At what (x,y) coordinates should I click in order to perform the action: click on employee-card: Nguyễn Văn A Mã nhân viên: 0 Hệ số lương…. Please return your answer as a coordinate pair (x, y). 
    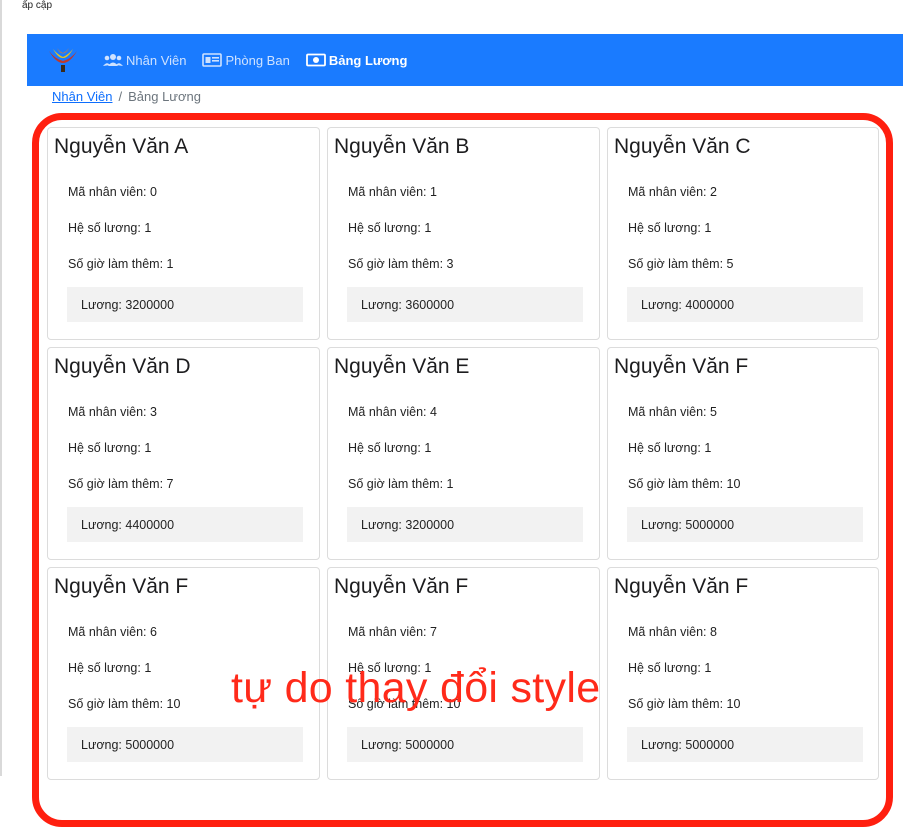
    Looking at the image, I should click on (183, 233).